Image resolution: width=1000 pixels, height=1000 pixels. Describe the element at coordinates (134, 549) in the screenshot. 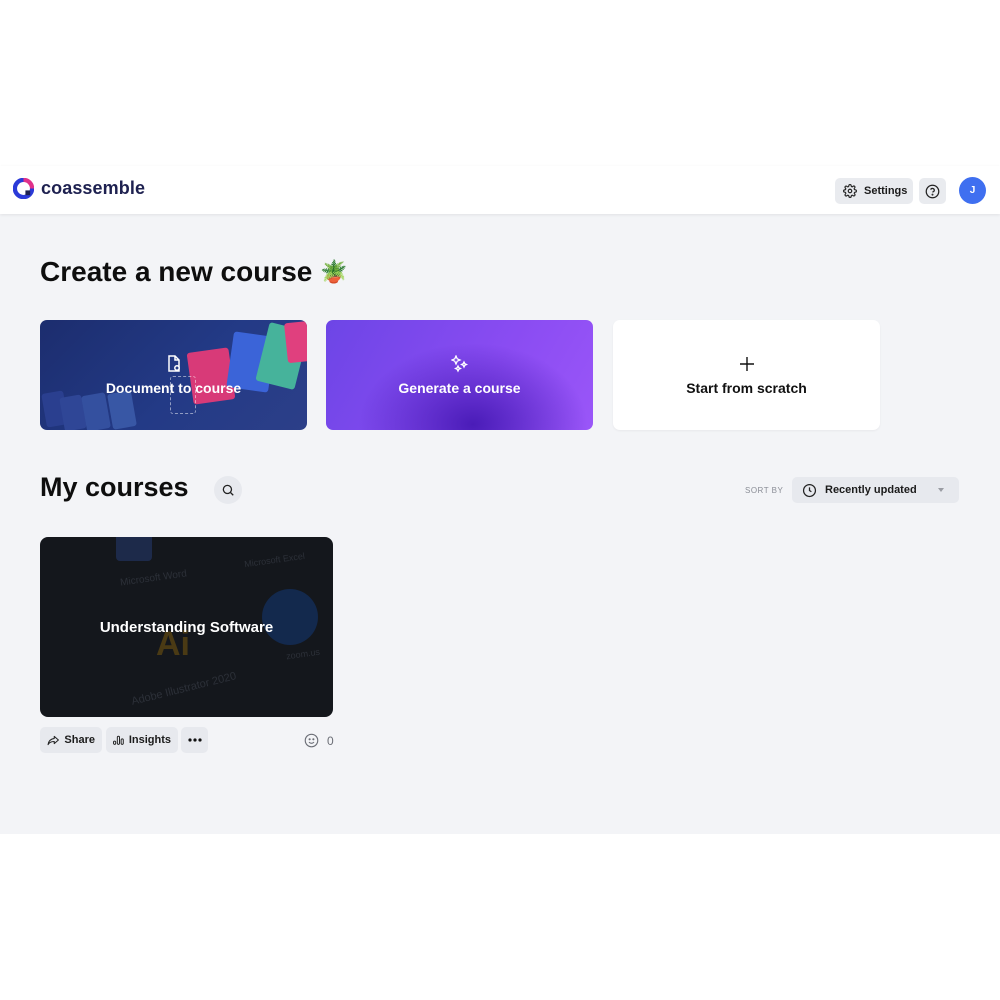

I see `word-logo-icon` at that location.